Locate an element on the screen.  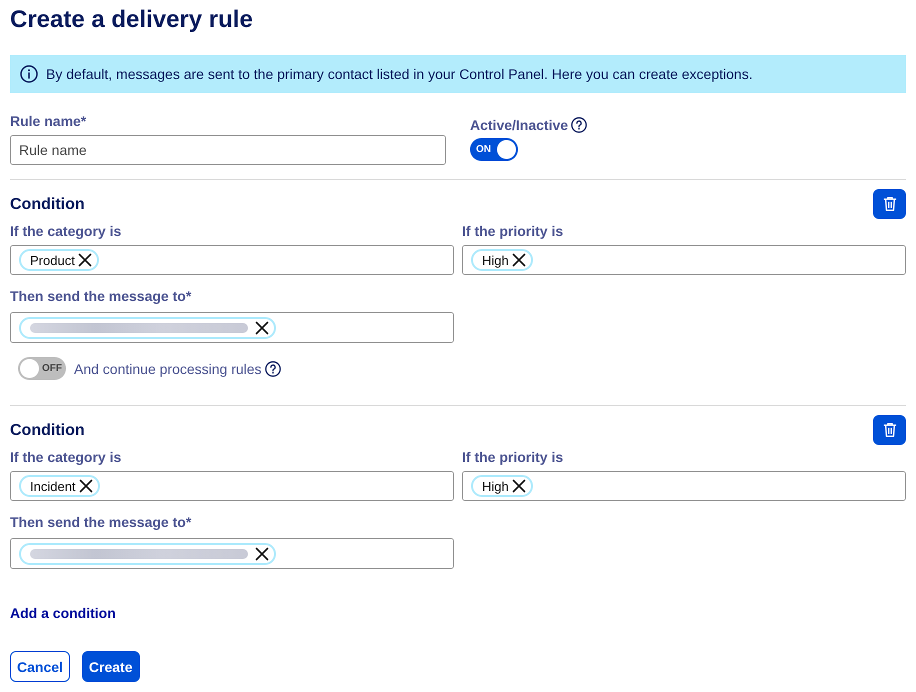
rule-name-field: Rule name is located at coordinates (228, 150).